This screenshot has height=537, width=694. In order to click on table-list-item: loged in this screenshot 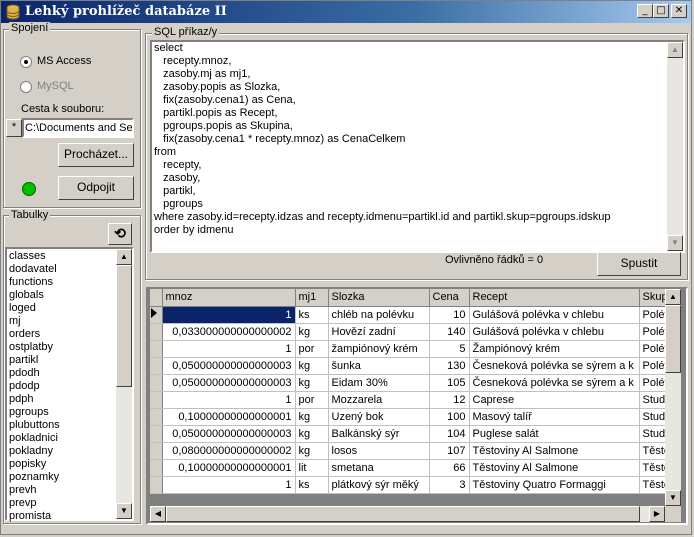, I will do `click(61, 308)`.